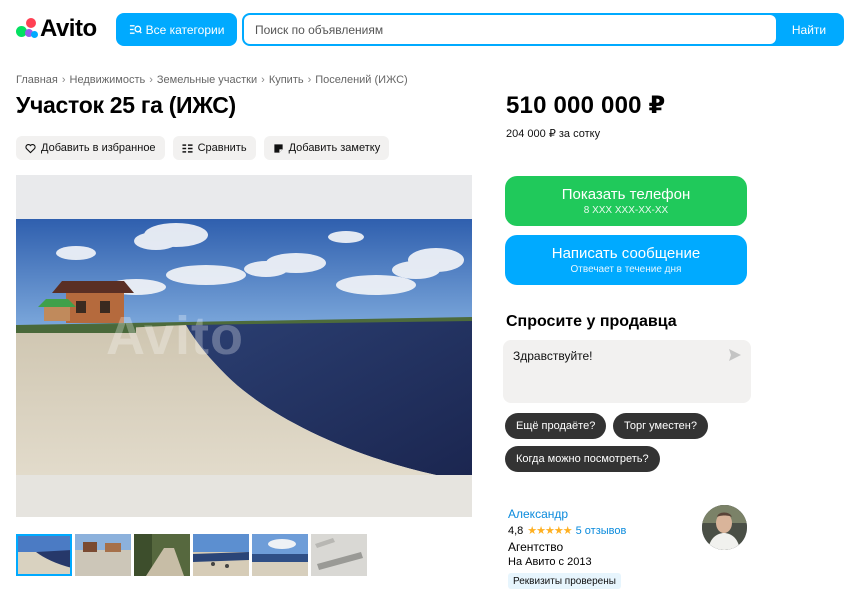 This screenshot has height=593, width=850. I want to click on photo-thumbnails, so click(191, 555).